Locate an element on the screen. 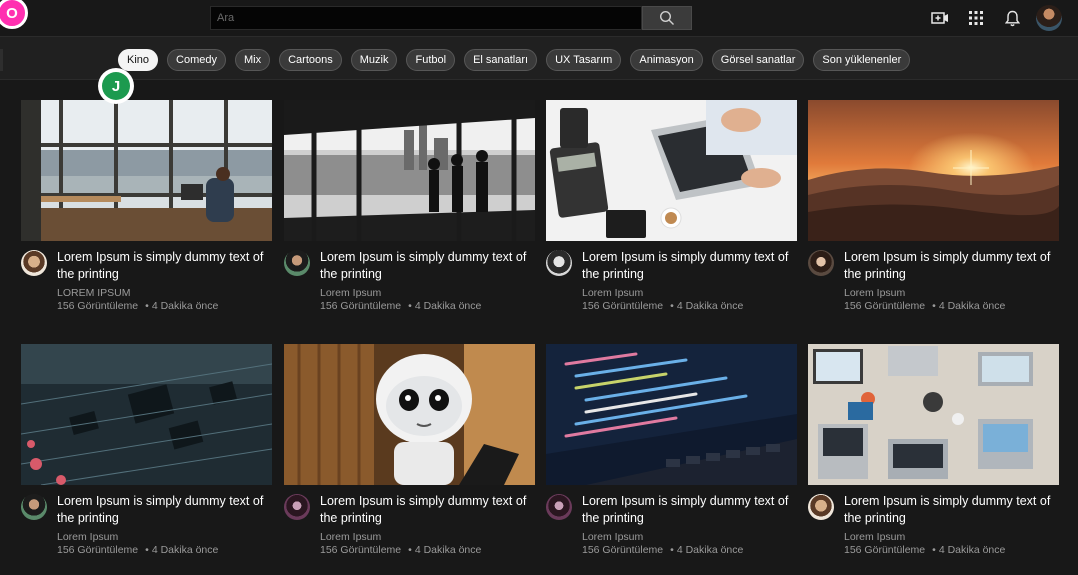 The image size is (1078, 575). office-window-photo is located at coordinates (146, 170).